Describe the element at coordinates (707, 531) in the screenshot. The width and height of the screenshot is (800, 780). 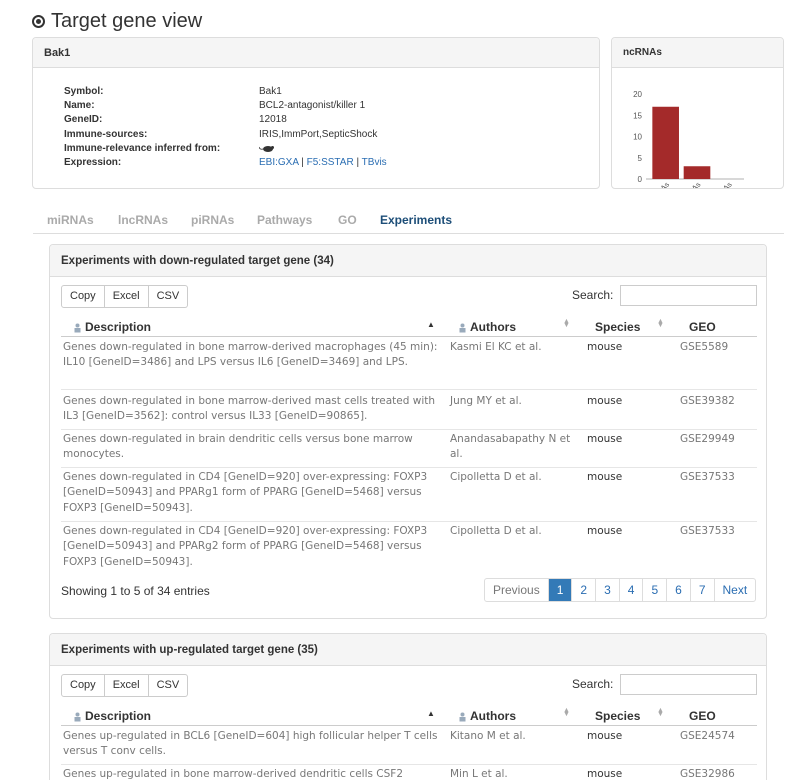
I see `row-geo: GSE37533` at that location.